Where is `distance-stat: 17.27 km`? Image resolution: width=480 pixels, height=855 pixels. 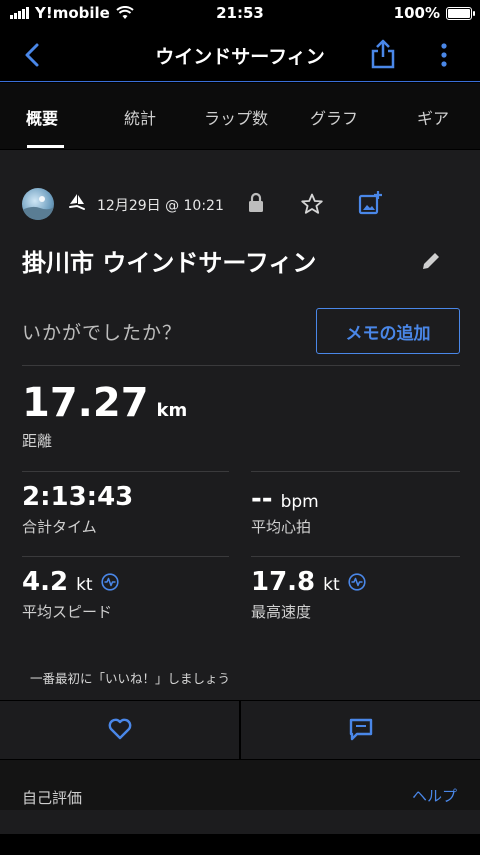
distance-stat: 17.27 km is located at coordinates (104, 403).